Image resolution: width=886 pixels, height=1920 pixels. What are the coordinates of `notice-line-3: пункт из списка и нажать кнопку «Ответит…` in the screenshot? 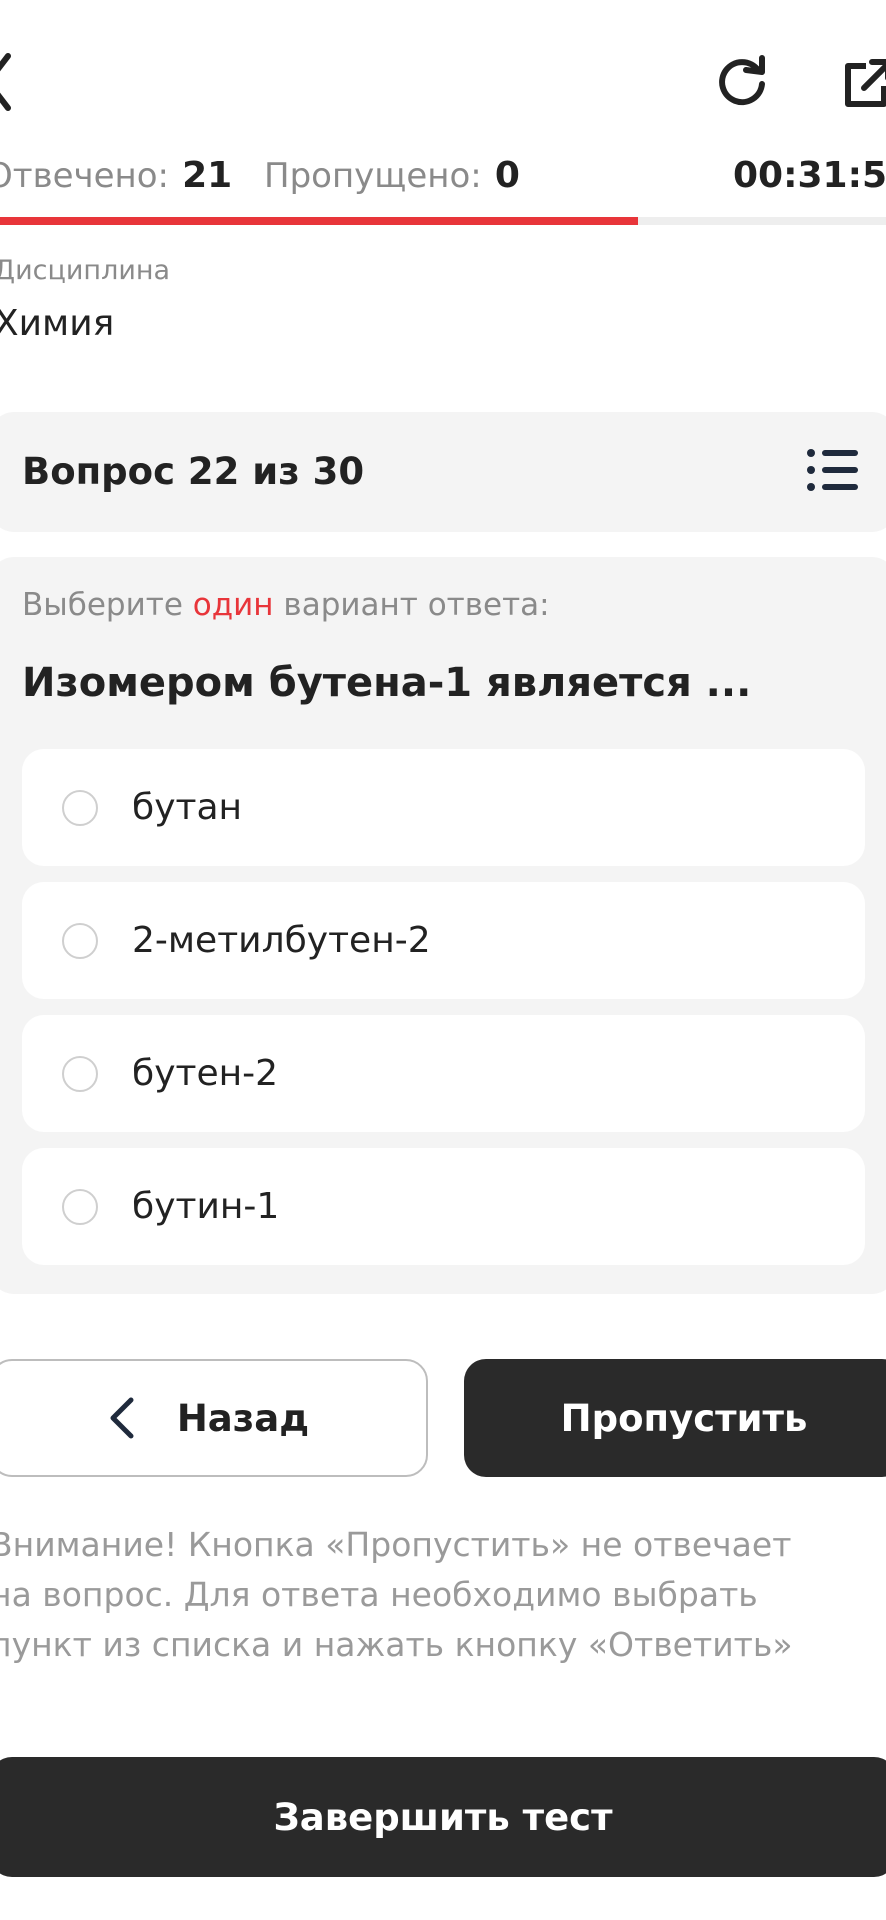 It's located at (396, 1644).